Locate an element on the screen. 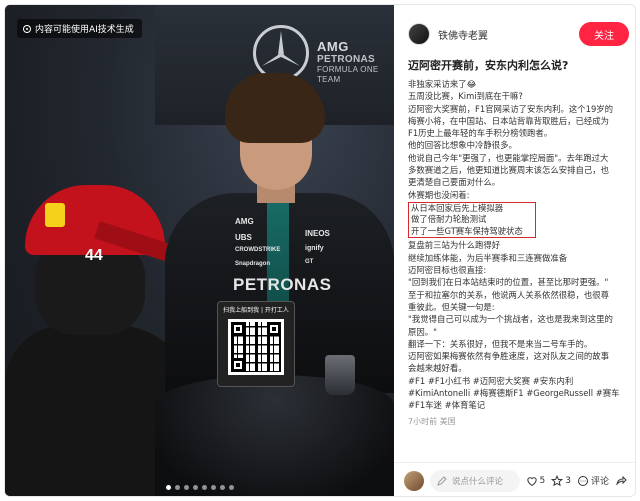 The image size is (640, 501). share-button is located at coordinates (621, 481).